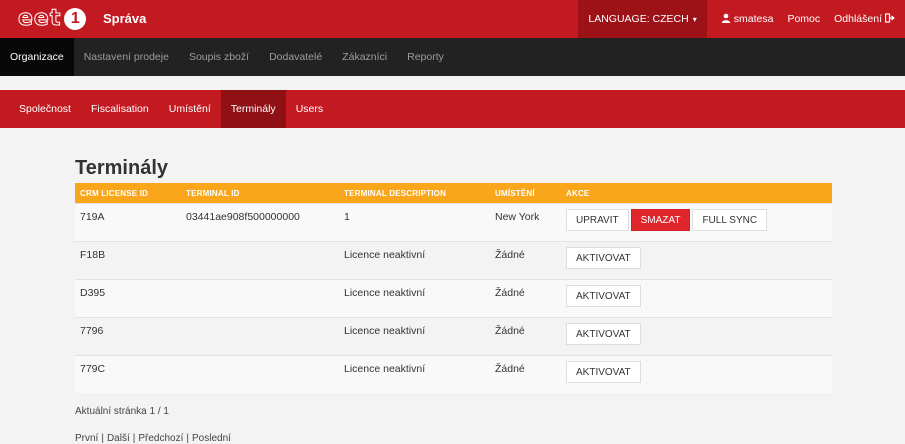 The image size is (905, 444). I want to click on language-dropdown: LANGUAGE: CZECH ▾, so click(642, 19).